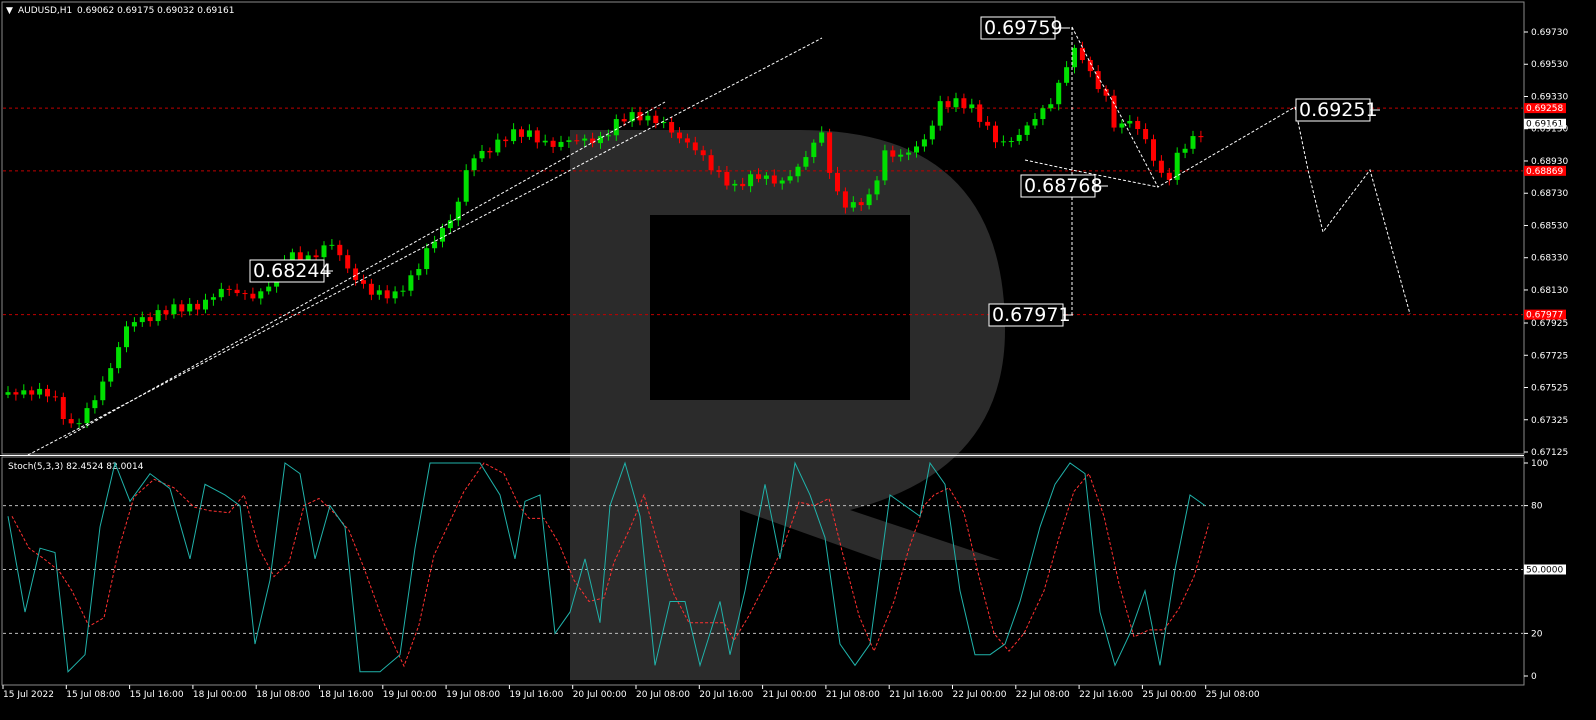 The image size is (1596, 720). Describe the element at coordinates (1338, 110) in the screenshot. I see `price-label-text: 0.69251` at that location.